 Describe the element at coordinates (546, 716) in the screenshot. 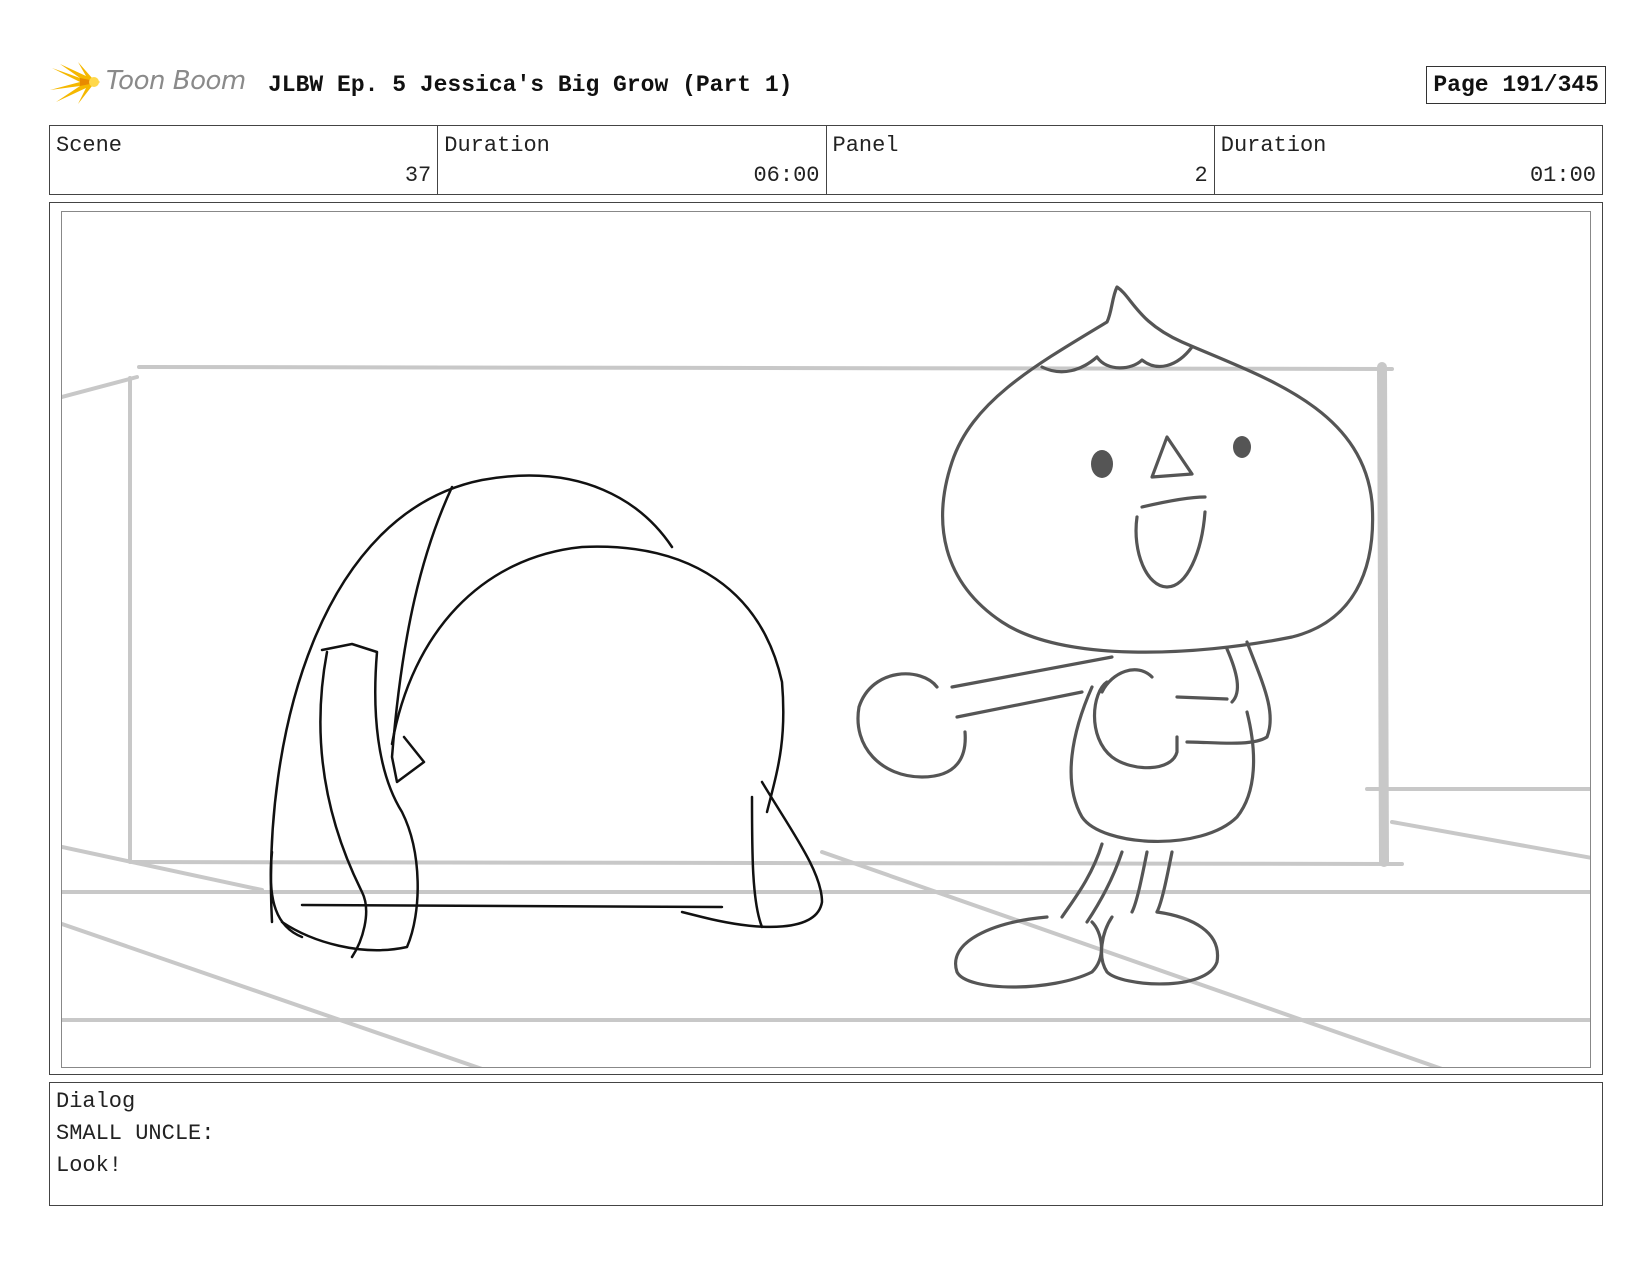

I see `jessica-sitting-back` at that location.